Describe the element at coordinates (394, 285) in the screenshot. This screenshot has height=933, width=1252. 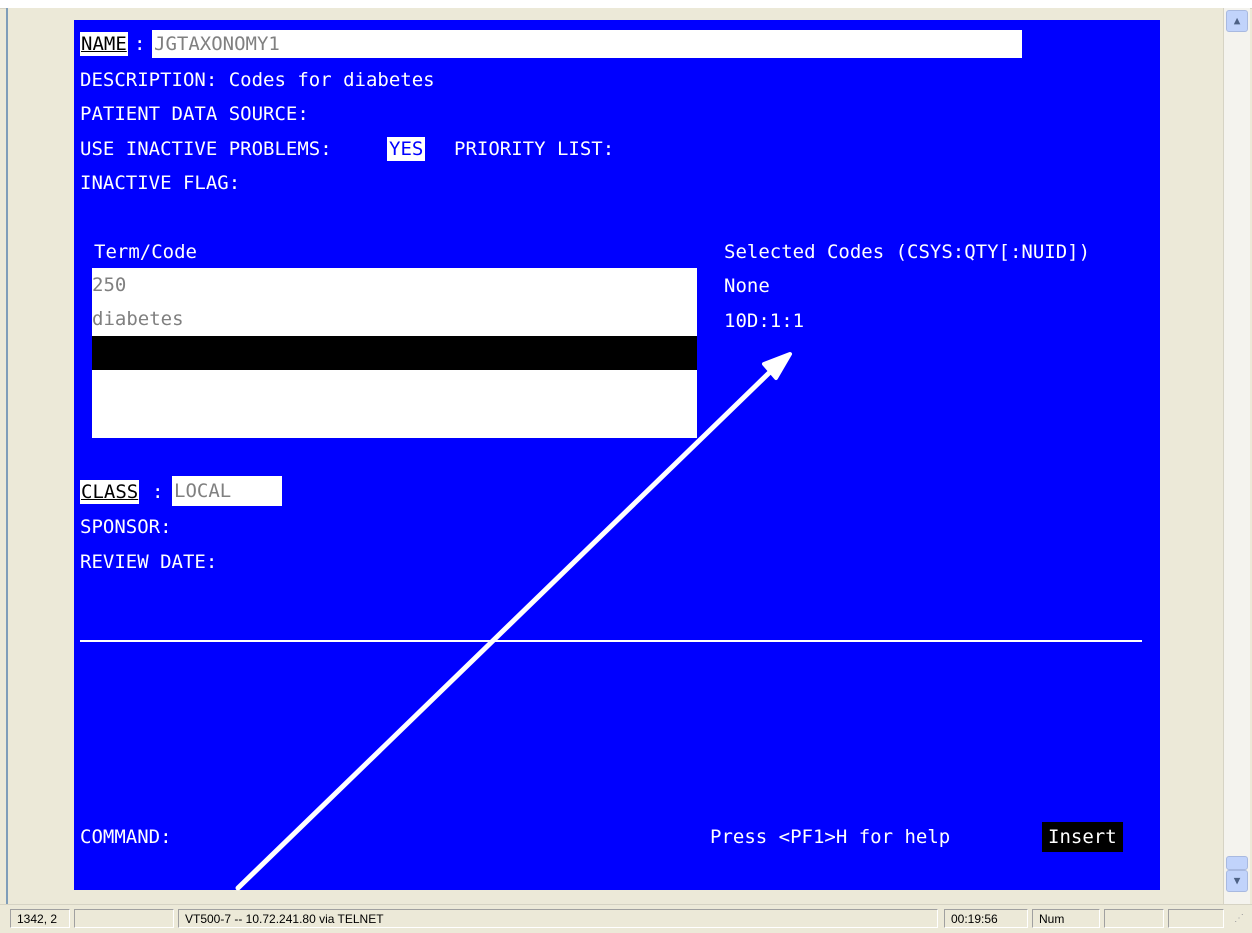
I see `list-item: 250` at that location.